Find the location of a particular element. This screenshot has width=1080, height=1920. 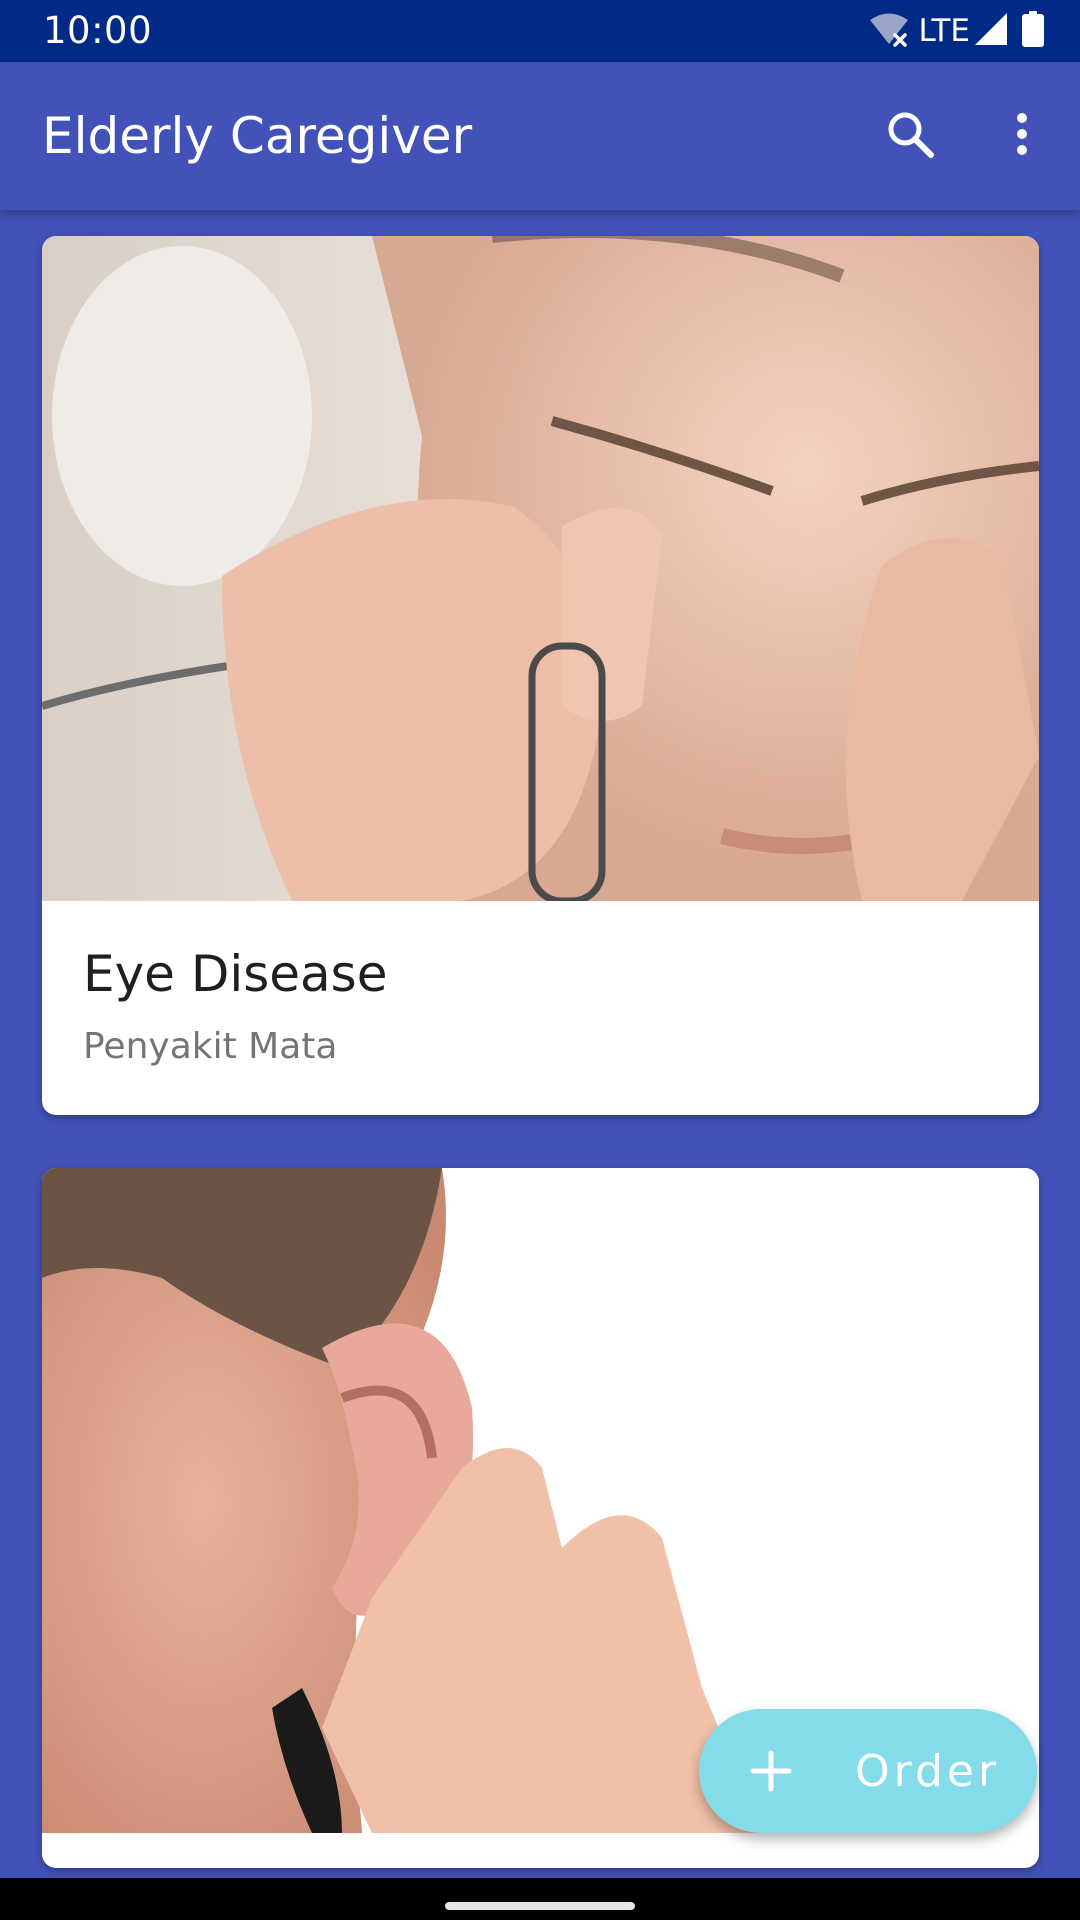

app-bar: Elderly Caregiver is located at coordinates (540, 136).